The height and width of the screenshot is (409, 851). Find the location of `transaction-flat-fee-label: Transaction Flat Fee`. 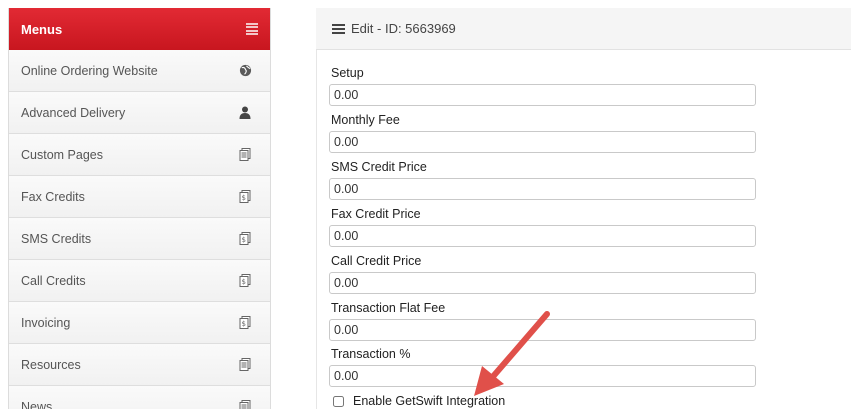

transaction-flat-fee-label: Transaction Flat Fee is located at coordinates (388, 308).